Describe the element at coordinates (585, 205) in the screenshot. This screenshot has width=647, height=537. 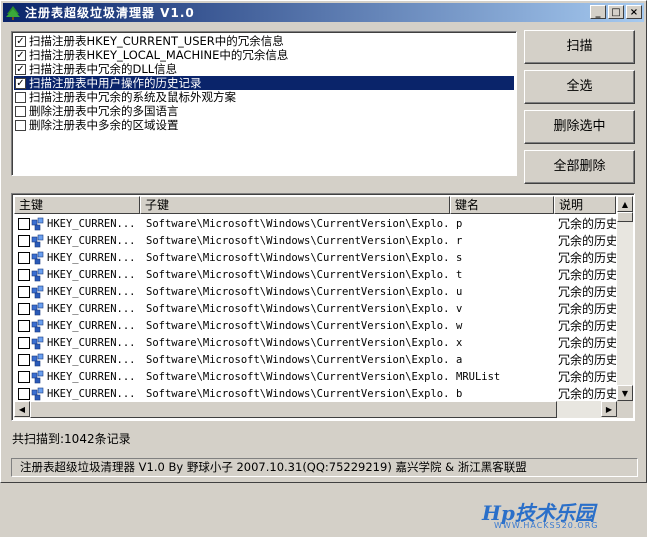
I see `column-header-description: 说明` at that location.